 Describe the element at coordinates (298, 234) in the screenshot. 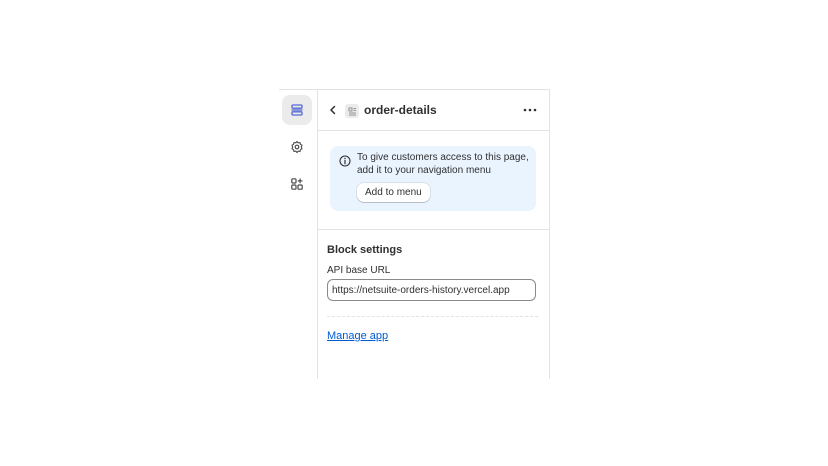

I see `left-rail` at that location.